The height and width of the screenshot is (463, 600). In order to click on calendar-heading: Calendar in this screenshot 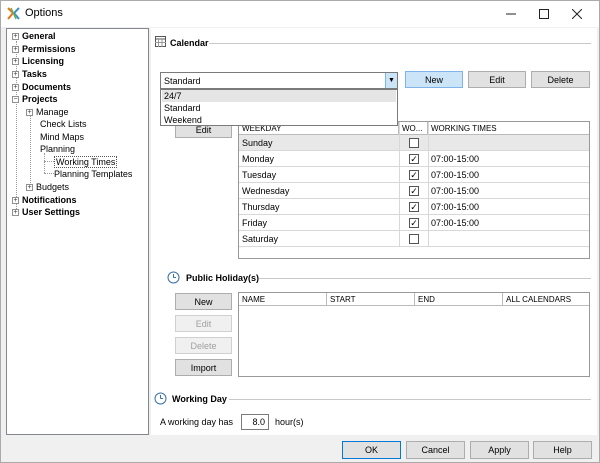, I will do `click(189, 43)`.